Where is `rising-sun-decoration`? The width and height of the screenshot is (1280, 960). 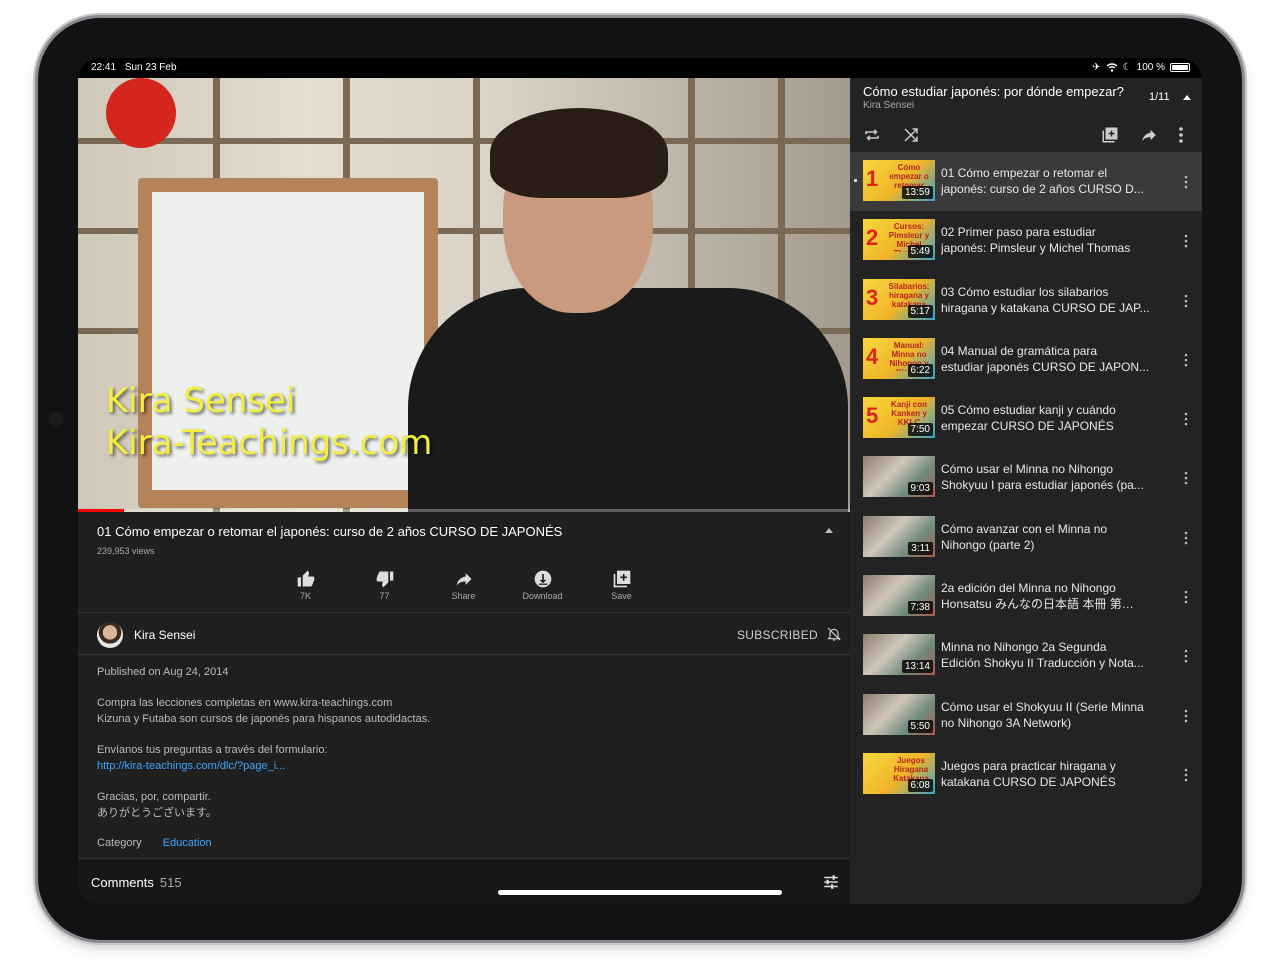 rising-sun-decoration is located at coordinates (141, 113).